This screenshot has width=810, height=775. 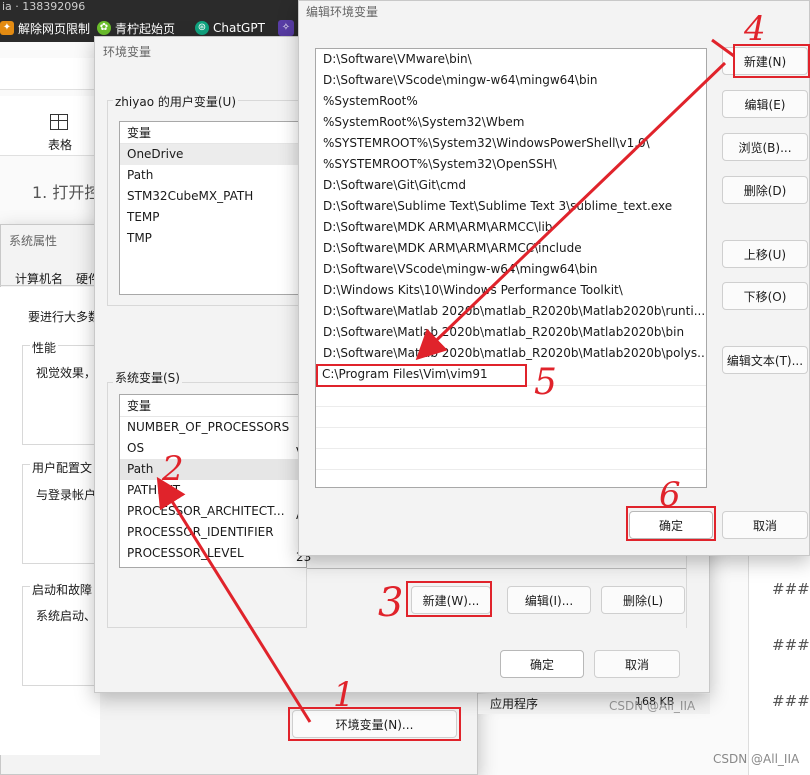 What do you see at coordinates (391, 603) in the screenshot?
I see `annotation-number: 3` at bounding box center [391, 603].